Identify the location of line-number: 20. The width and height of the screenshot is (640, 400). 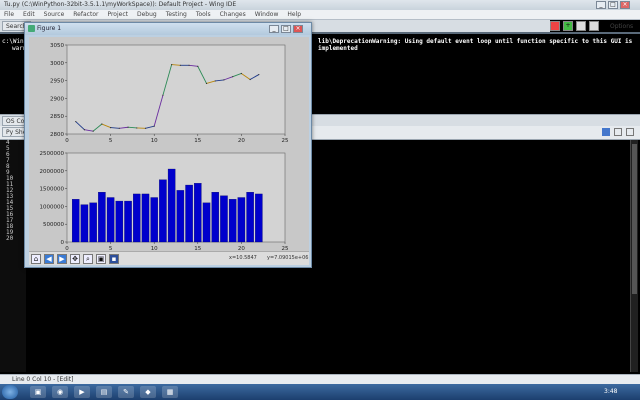
(10, 238).